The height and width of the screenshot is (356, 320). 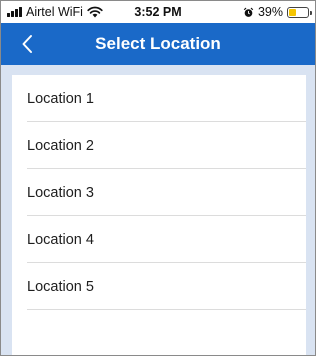 What do you see at coordinates (159, 98) in the screenshot?
I see `location-item-1: Location 1` at bounding box center [159, 98].